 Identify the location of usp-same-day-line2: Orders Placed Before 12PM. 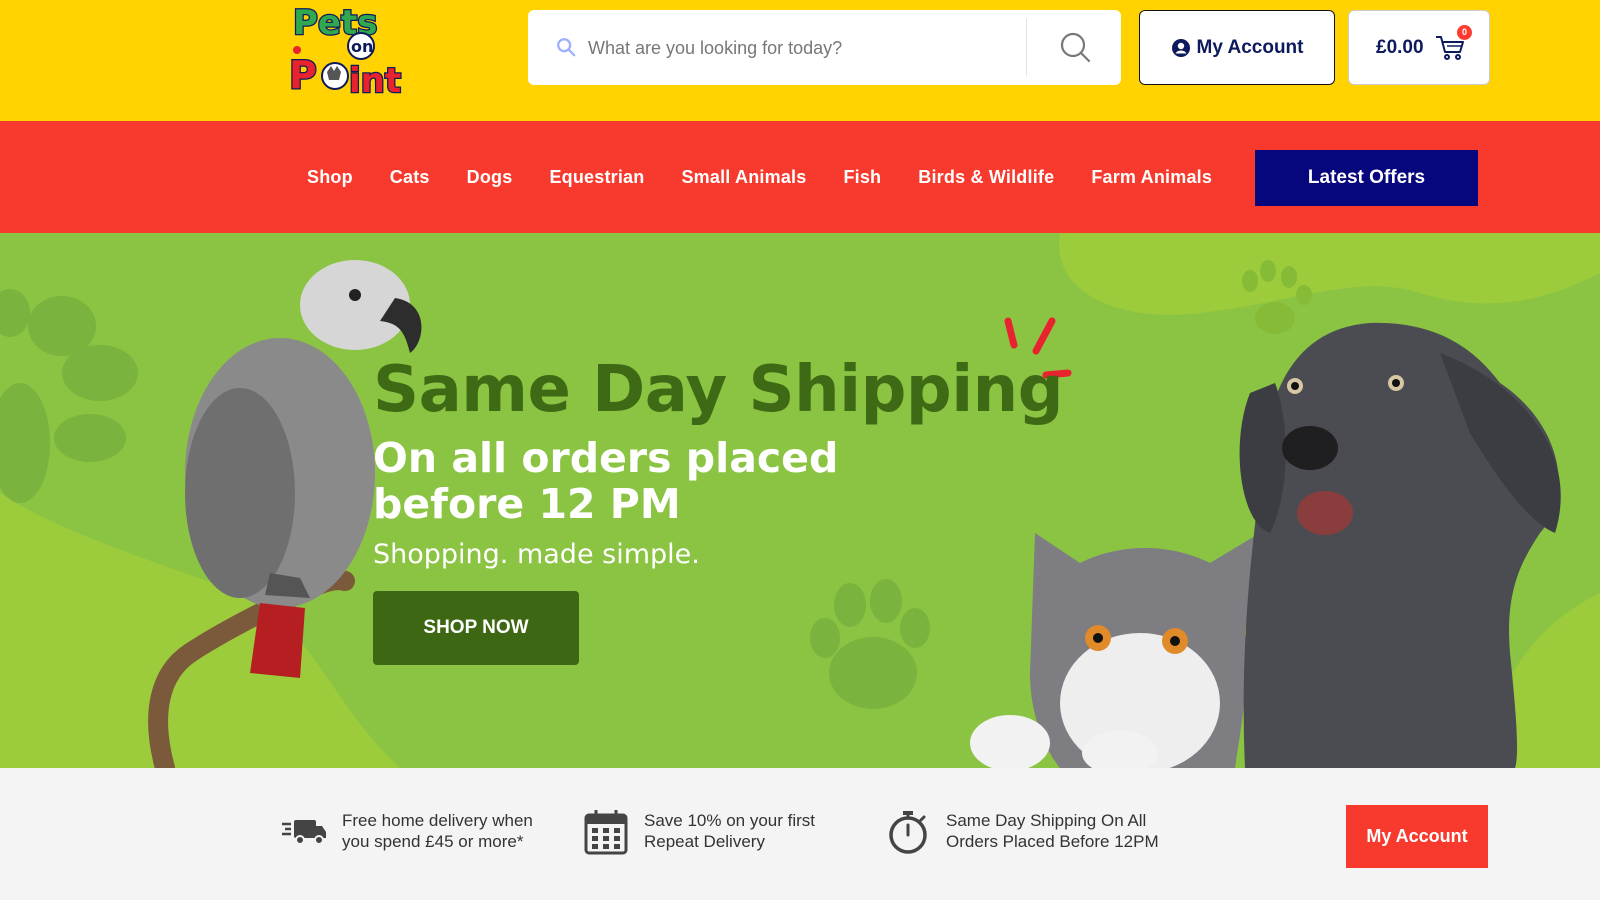
(1052, 841).